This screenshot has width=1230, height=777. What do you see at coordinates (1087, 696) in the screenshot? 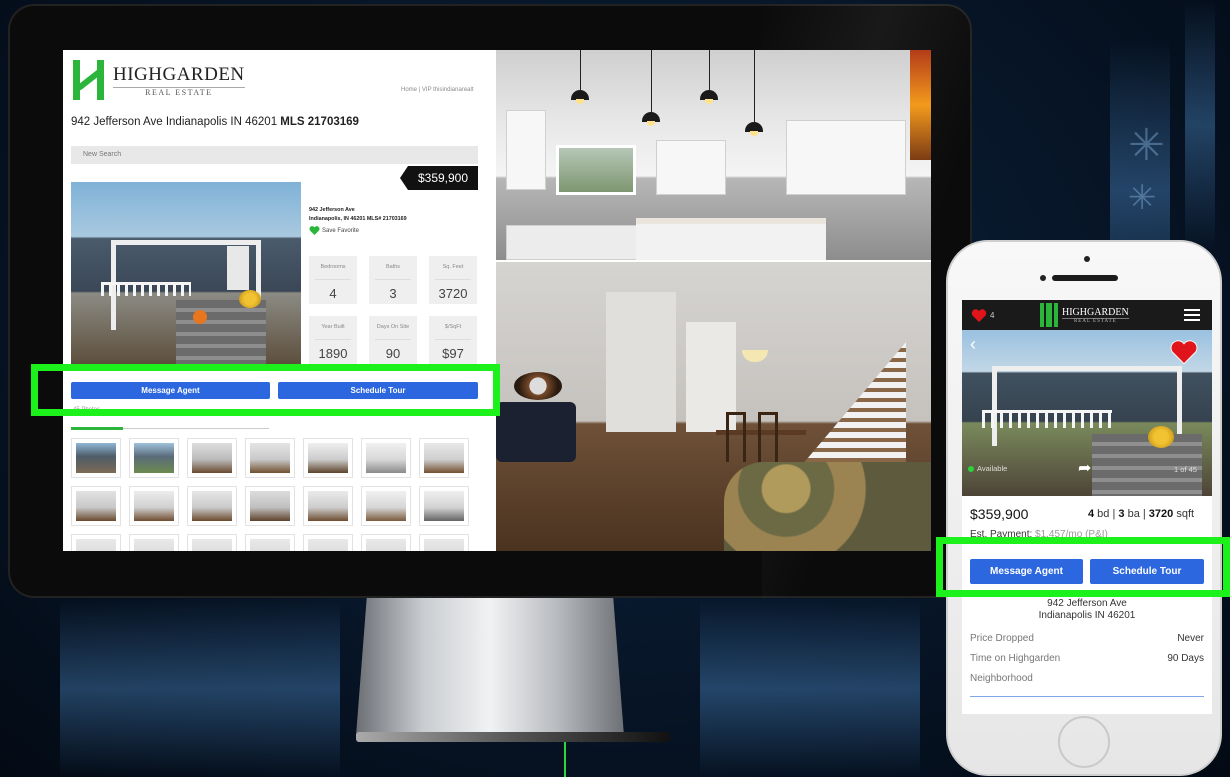
I see `section-divider` at bounding box center [1087, 696].